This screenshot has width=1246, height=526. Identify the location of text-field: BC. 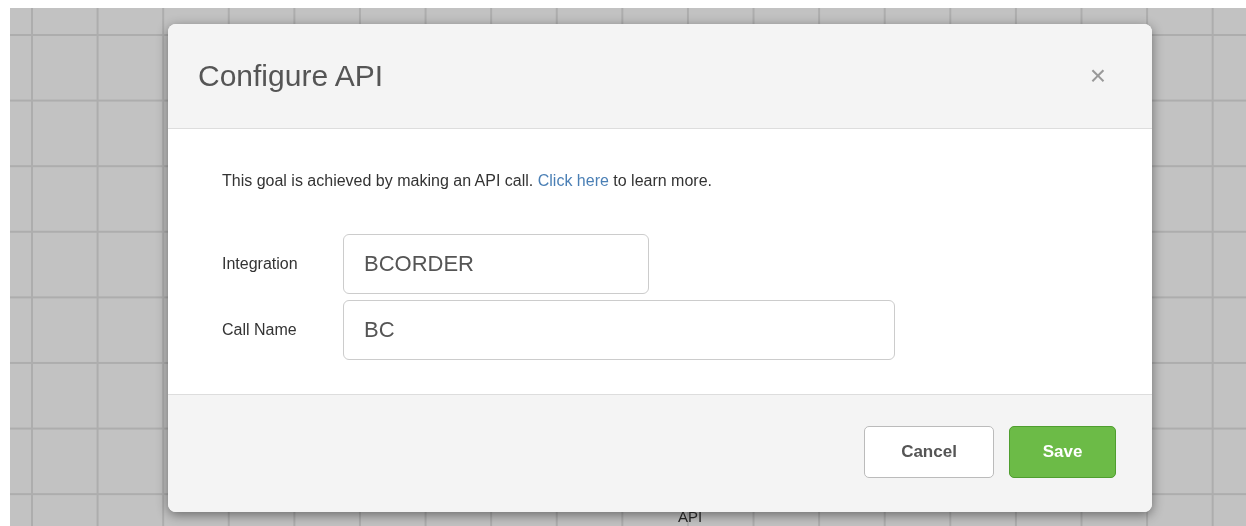
(619, 330).